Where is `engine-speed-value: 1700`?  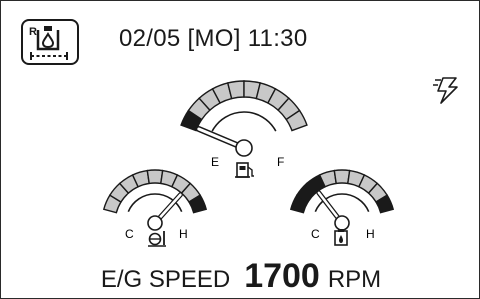 engine-speed-value: 1700 is located at coordinates (282, 276).